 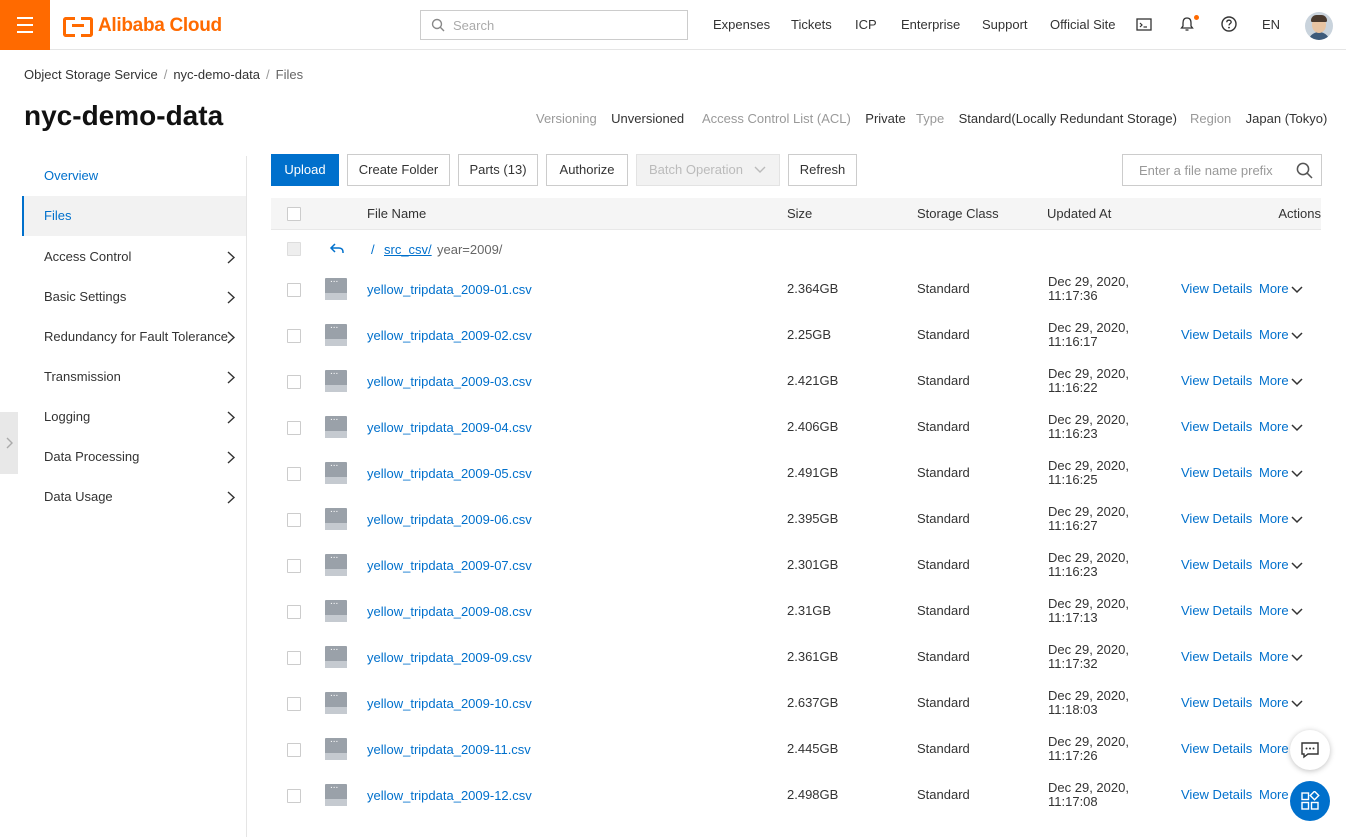 I want to click on upload-button: Upload, so click(x=305, y=170).